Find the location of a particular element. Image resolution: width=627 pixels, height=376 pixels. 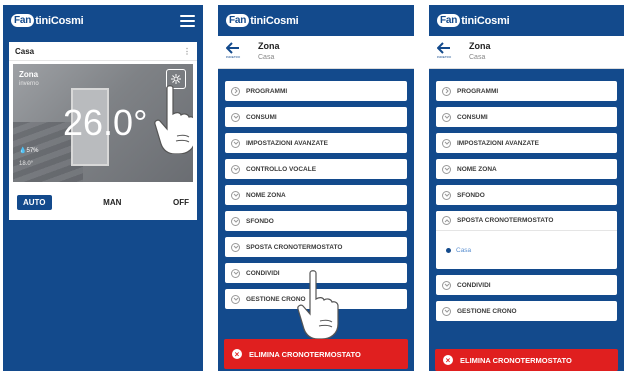

mode-auto-button: AUTO is located at coordinates (34, 202).